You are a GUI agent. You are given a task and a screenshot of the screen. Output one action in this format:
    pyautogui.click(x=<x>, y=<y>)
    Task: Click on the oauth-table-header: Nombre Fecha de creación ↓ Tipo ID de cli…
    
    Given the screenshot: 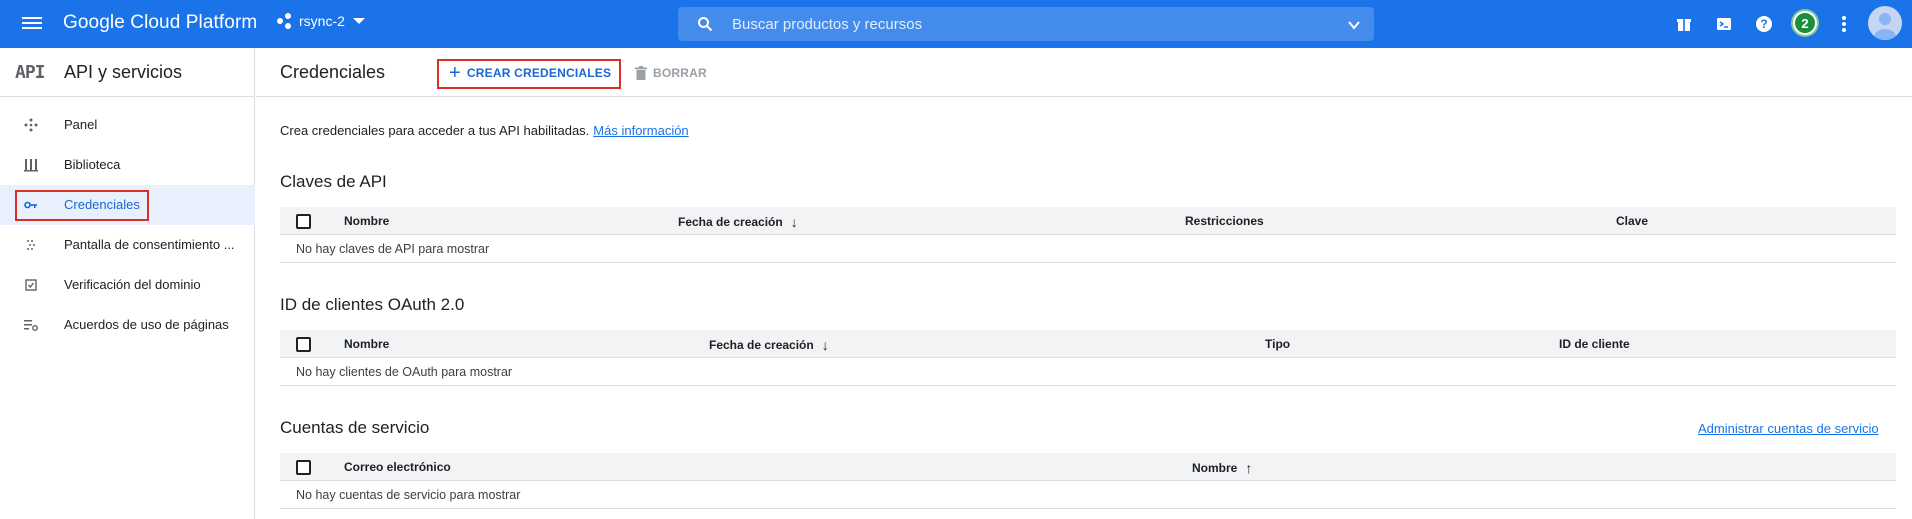 What is the action you would take?
    pyautogui.click(x=1088, y=344)
    